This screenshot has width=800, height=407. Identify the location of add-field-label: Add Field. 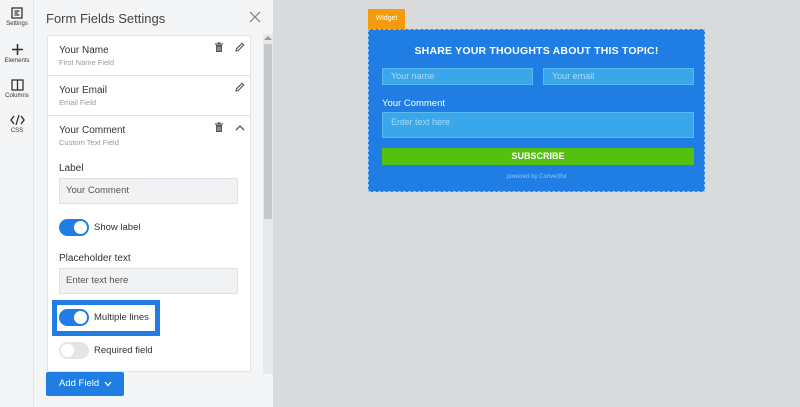
(79, 383).